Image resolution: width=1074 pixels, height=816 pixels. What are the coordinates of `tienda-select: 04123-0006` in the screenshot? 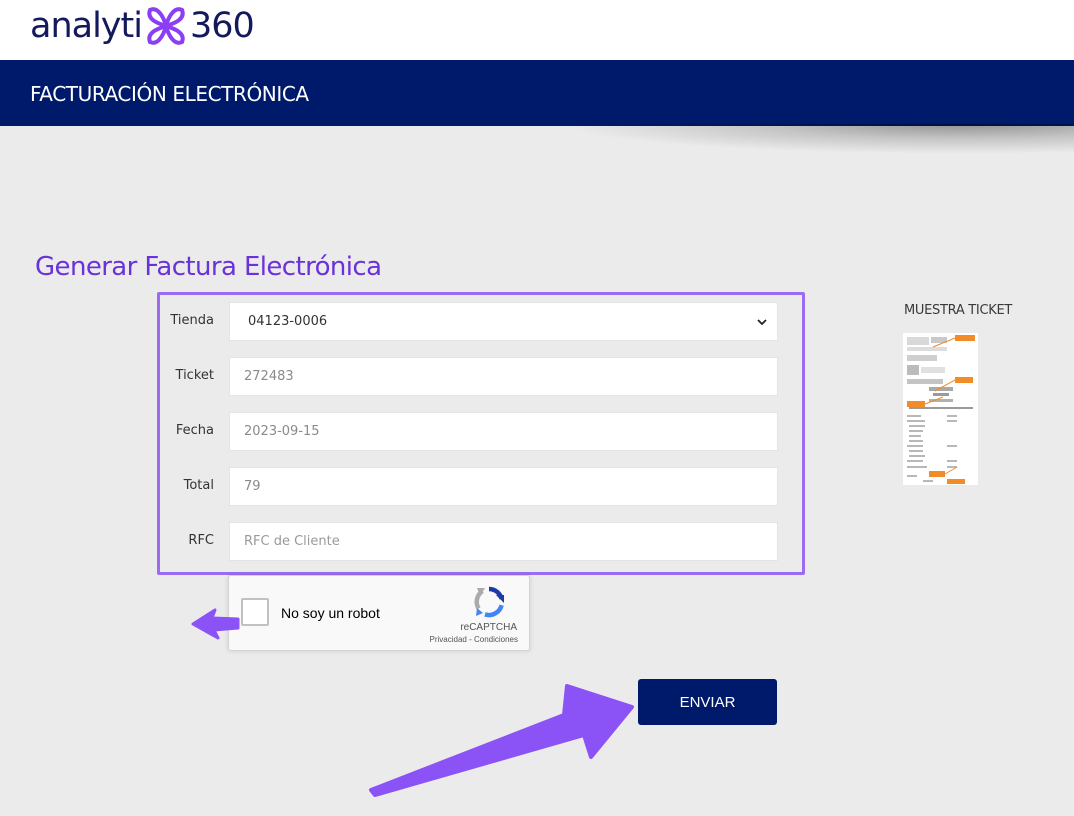 It's located at (503, 321).